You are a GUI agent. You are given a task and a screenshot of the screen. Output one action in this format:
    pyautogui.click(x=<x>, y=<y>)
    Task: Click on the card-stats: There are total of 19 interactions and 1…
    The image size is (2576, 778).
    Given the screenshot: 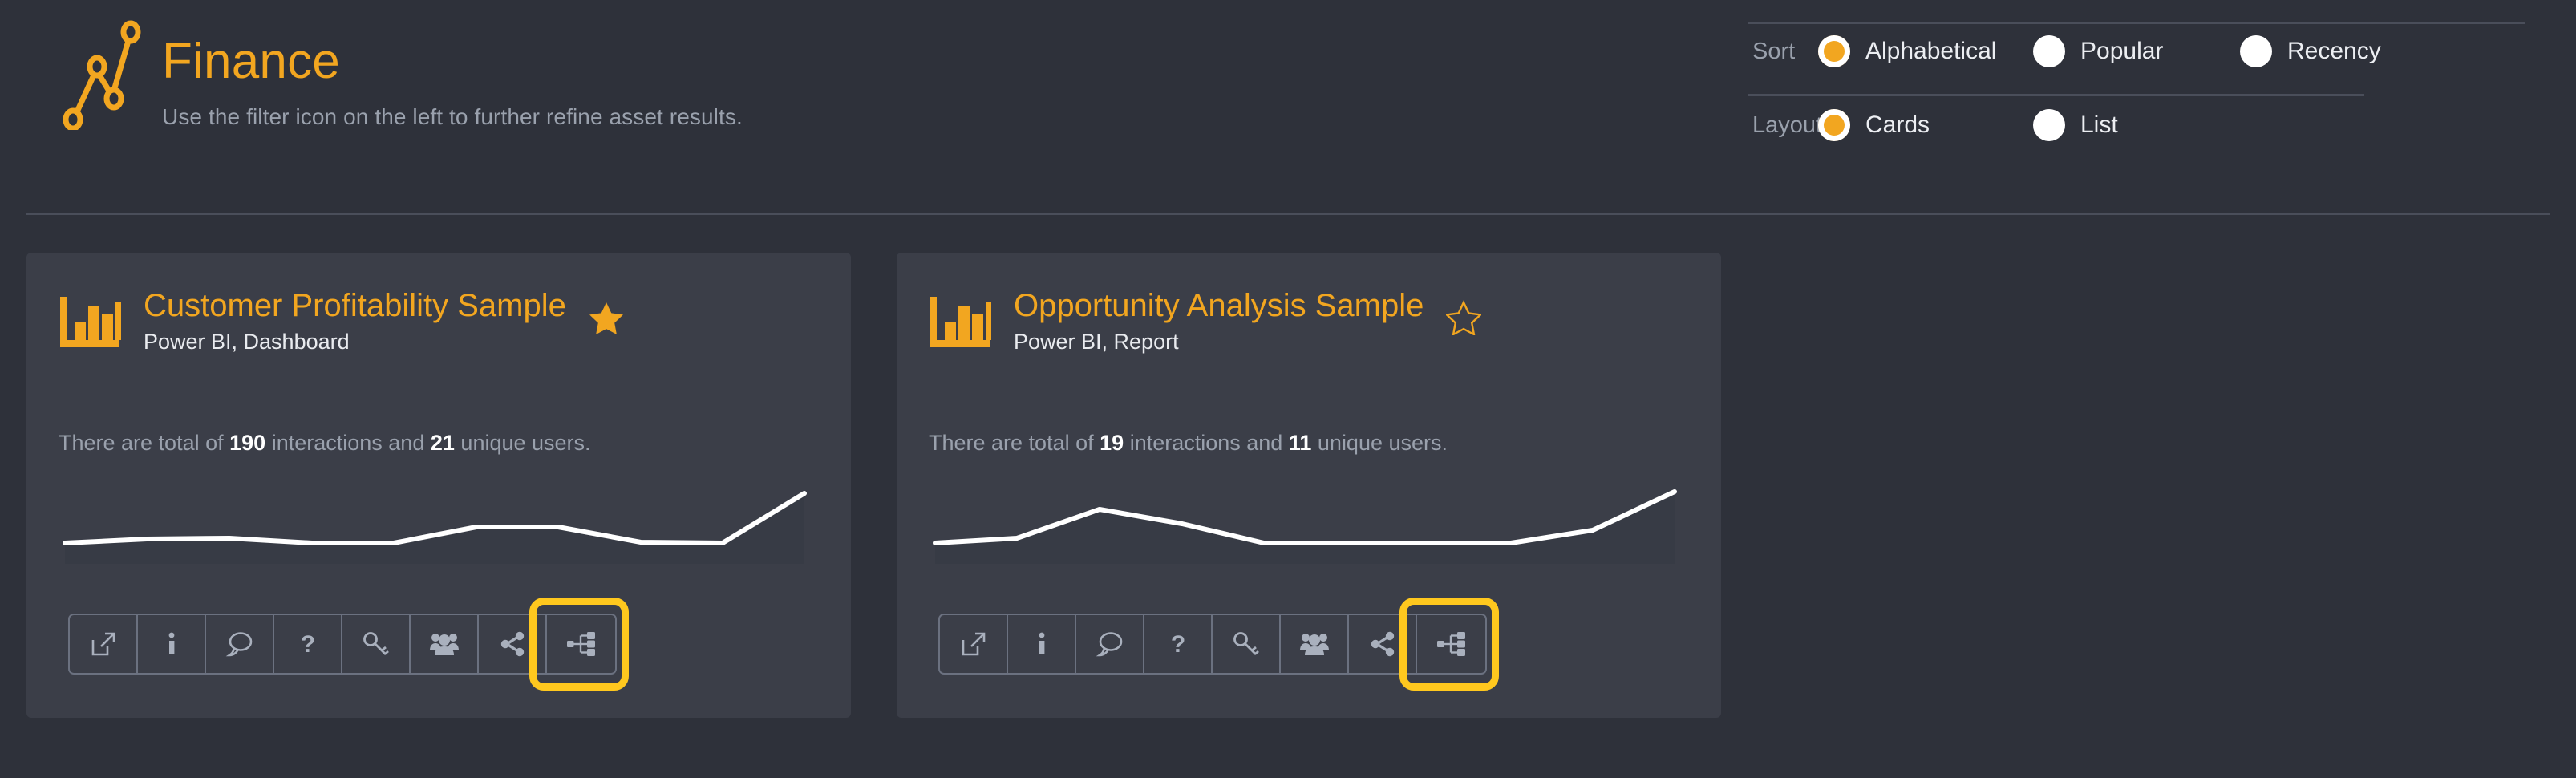 What is the action you would take?
    pyautogui.click(x=1188, y=443)
    